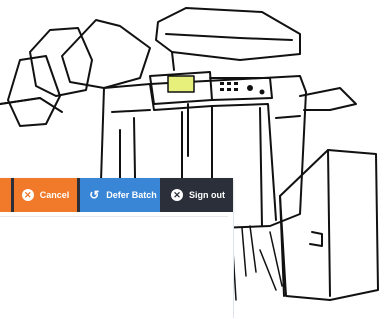 Image resolution: width=388 pixels, height=319 pixels. What do you see at coordinates (54, 195) in the screenshot?
I see `cancel-label: Cancel` at bounding box center [54, 195].